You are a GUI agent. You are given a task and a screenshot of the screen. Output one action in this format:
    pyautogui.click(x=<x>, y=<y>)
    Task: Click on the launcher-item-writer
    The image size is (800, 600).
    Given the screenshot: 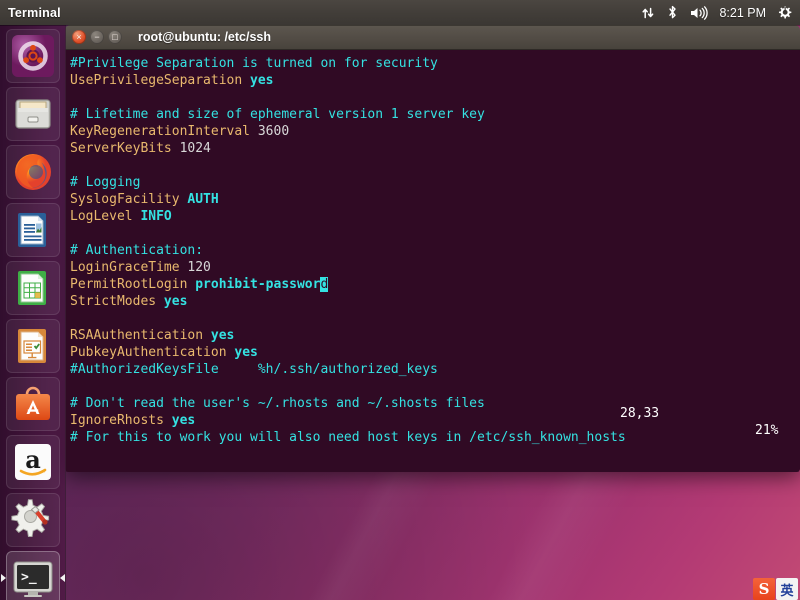 What is the action you would take?
    pyautogui.click(x=32, y=230)
    